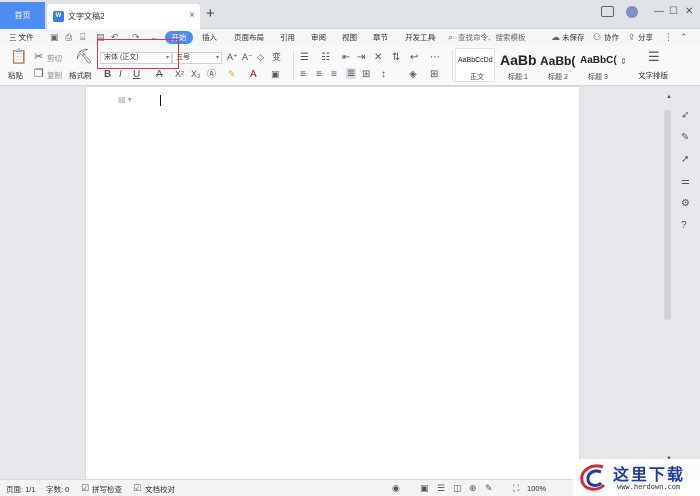  What do you see at coordinates (21, 489) in the screenshot?
I see `page-count: 页面: 1/1` at bounding box center [21, 489].